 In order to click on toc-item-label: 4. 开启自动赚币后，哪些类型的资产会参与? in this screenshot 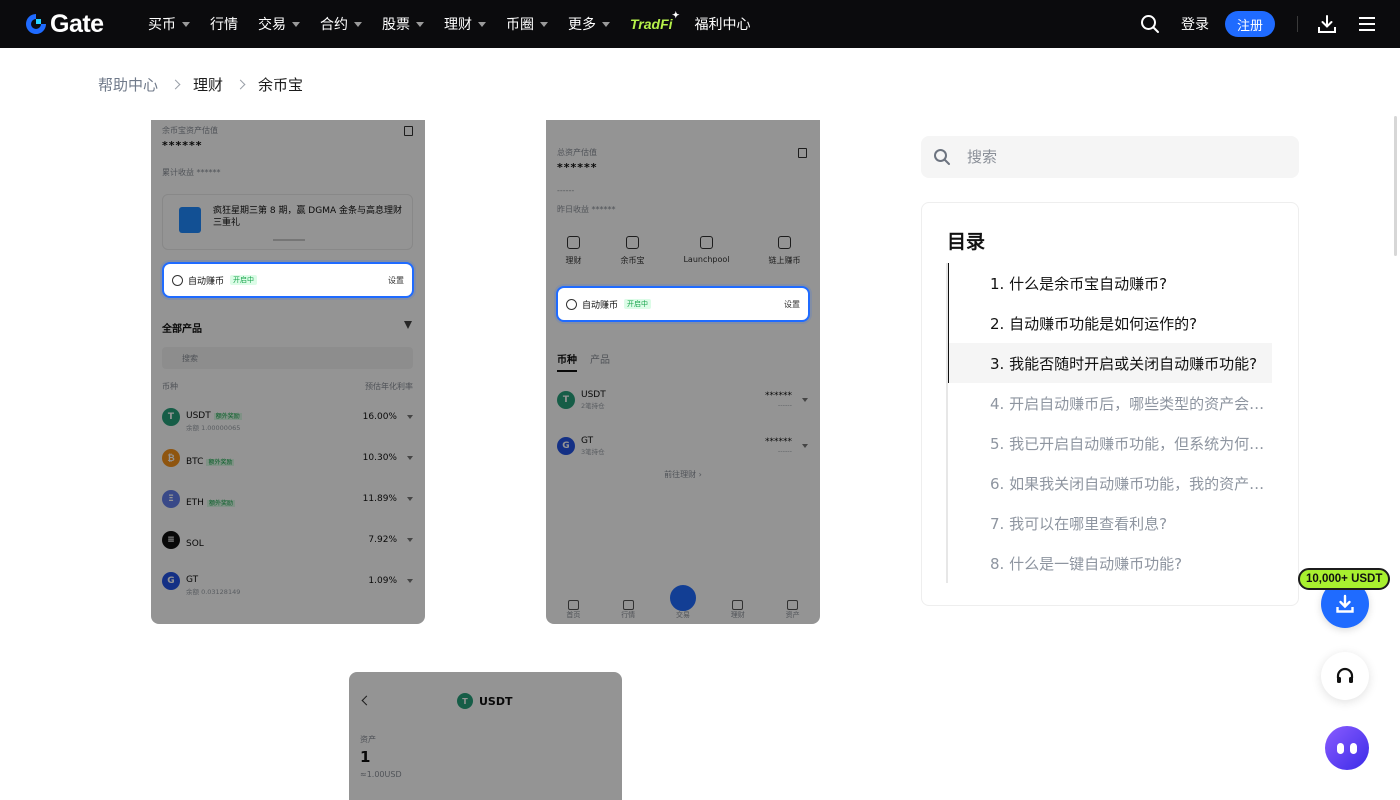, I will do `click(1131, 403)`.